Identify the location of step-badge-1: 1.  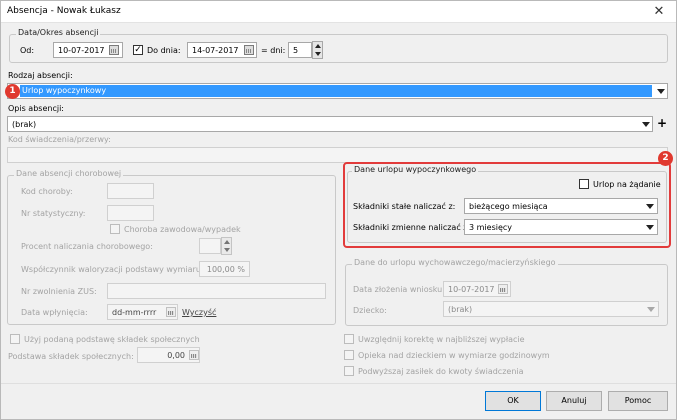
(12, 91).